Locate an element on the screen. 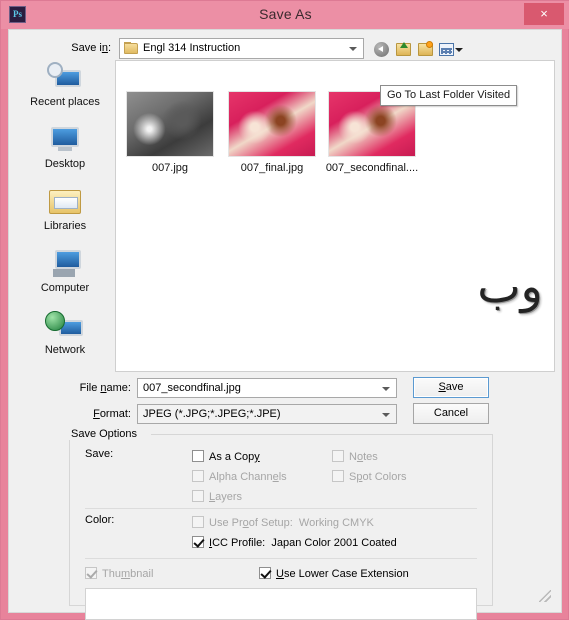 The width and height of the screenshot is (569, 620). close-icon: × is located at coordinates (544, 14).